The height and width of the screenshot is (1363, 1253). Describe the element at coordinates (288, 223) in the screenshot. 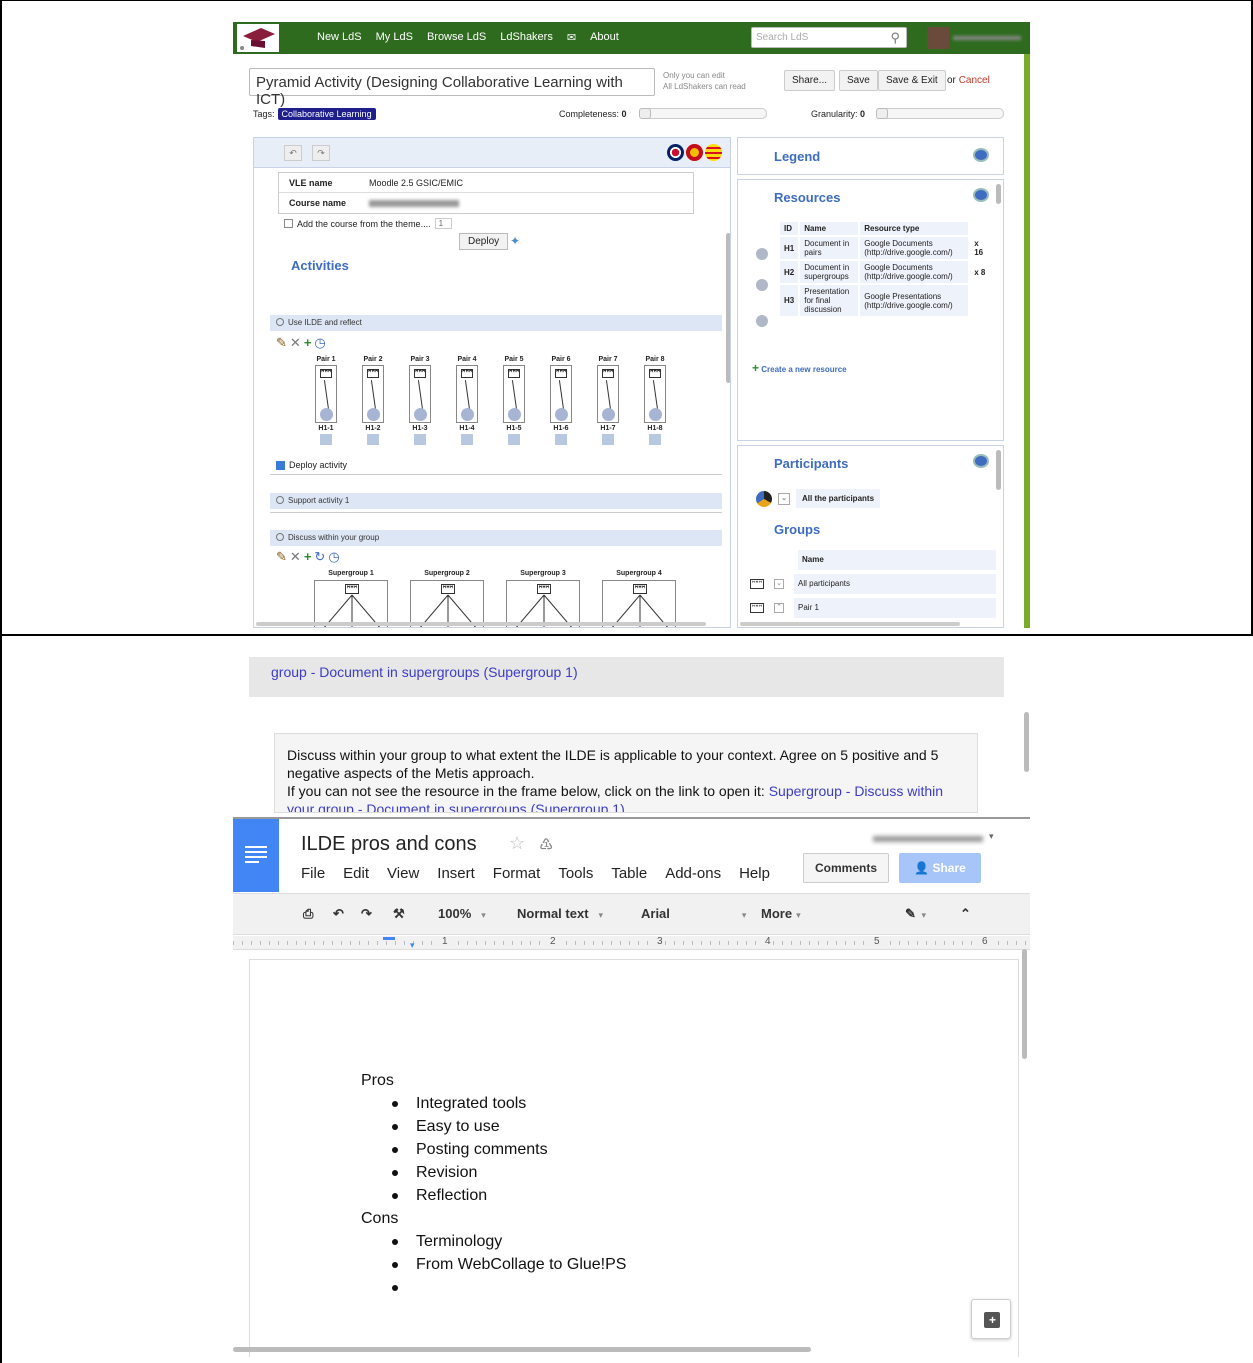

I see `theme-checkbox` at that location.